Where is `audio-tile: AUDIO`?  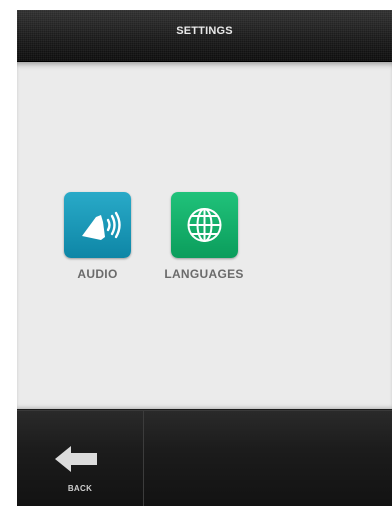
audio-tile: AUDIO is located at coordinates (97, 236).